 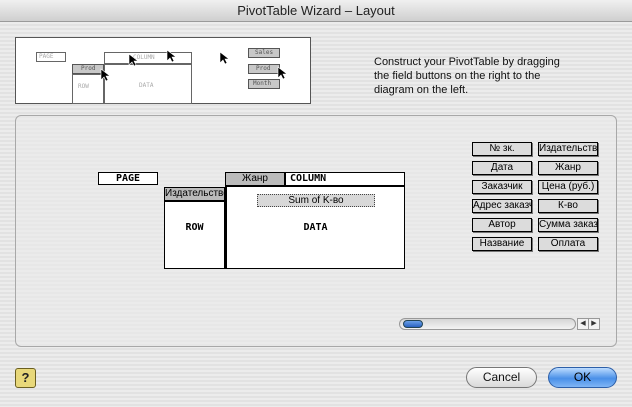 What do you see at coordinates (501, 377) in the screenshot?
I see `cancel-button: Cancel` at bounding box center [501, 377].